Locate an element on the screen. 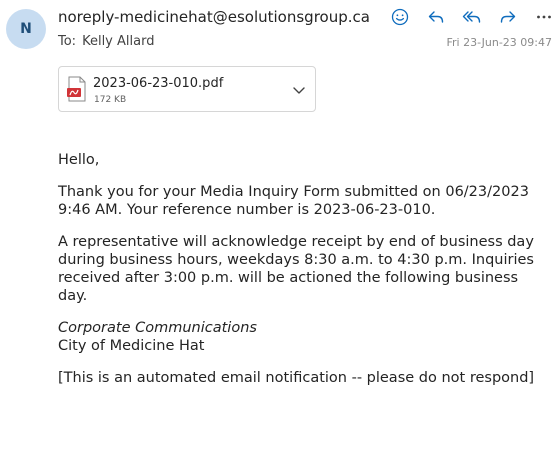 This screenshot has width=560, height=449. reply-all-button is located at coordinates (472, 17).